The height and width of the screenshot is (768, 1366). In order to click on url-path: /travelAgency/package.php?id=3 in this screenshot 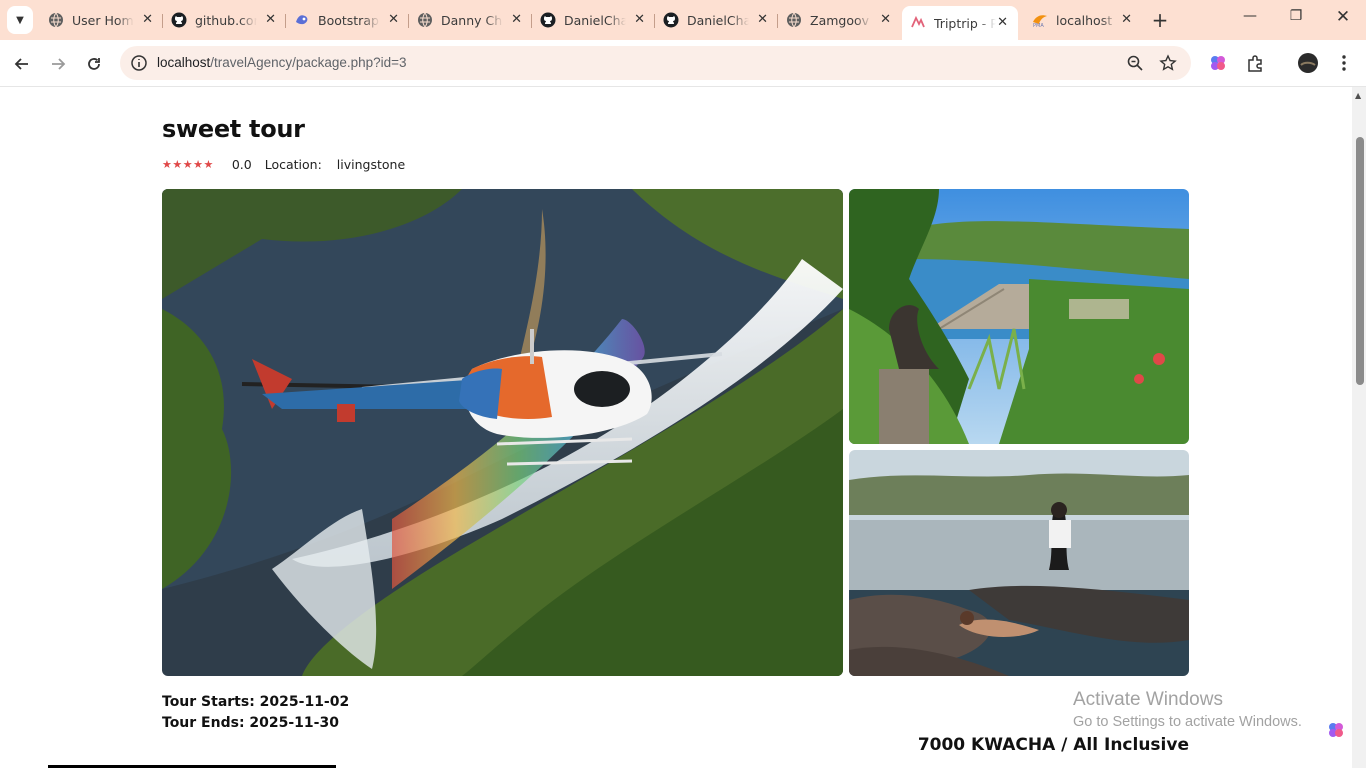, I will do `click(308, 62)`.